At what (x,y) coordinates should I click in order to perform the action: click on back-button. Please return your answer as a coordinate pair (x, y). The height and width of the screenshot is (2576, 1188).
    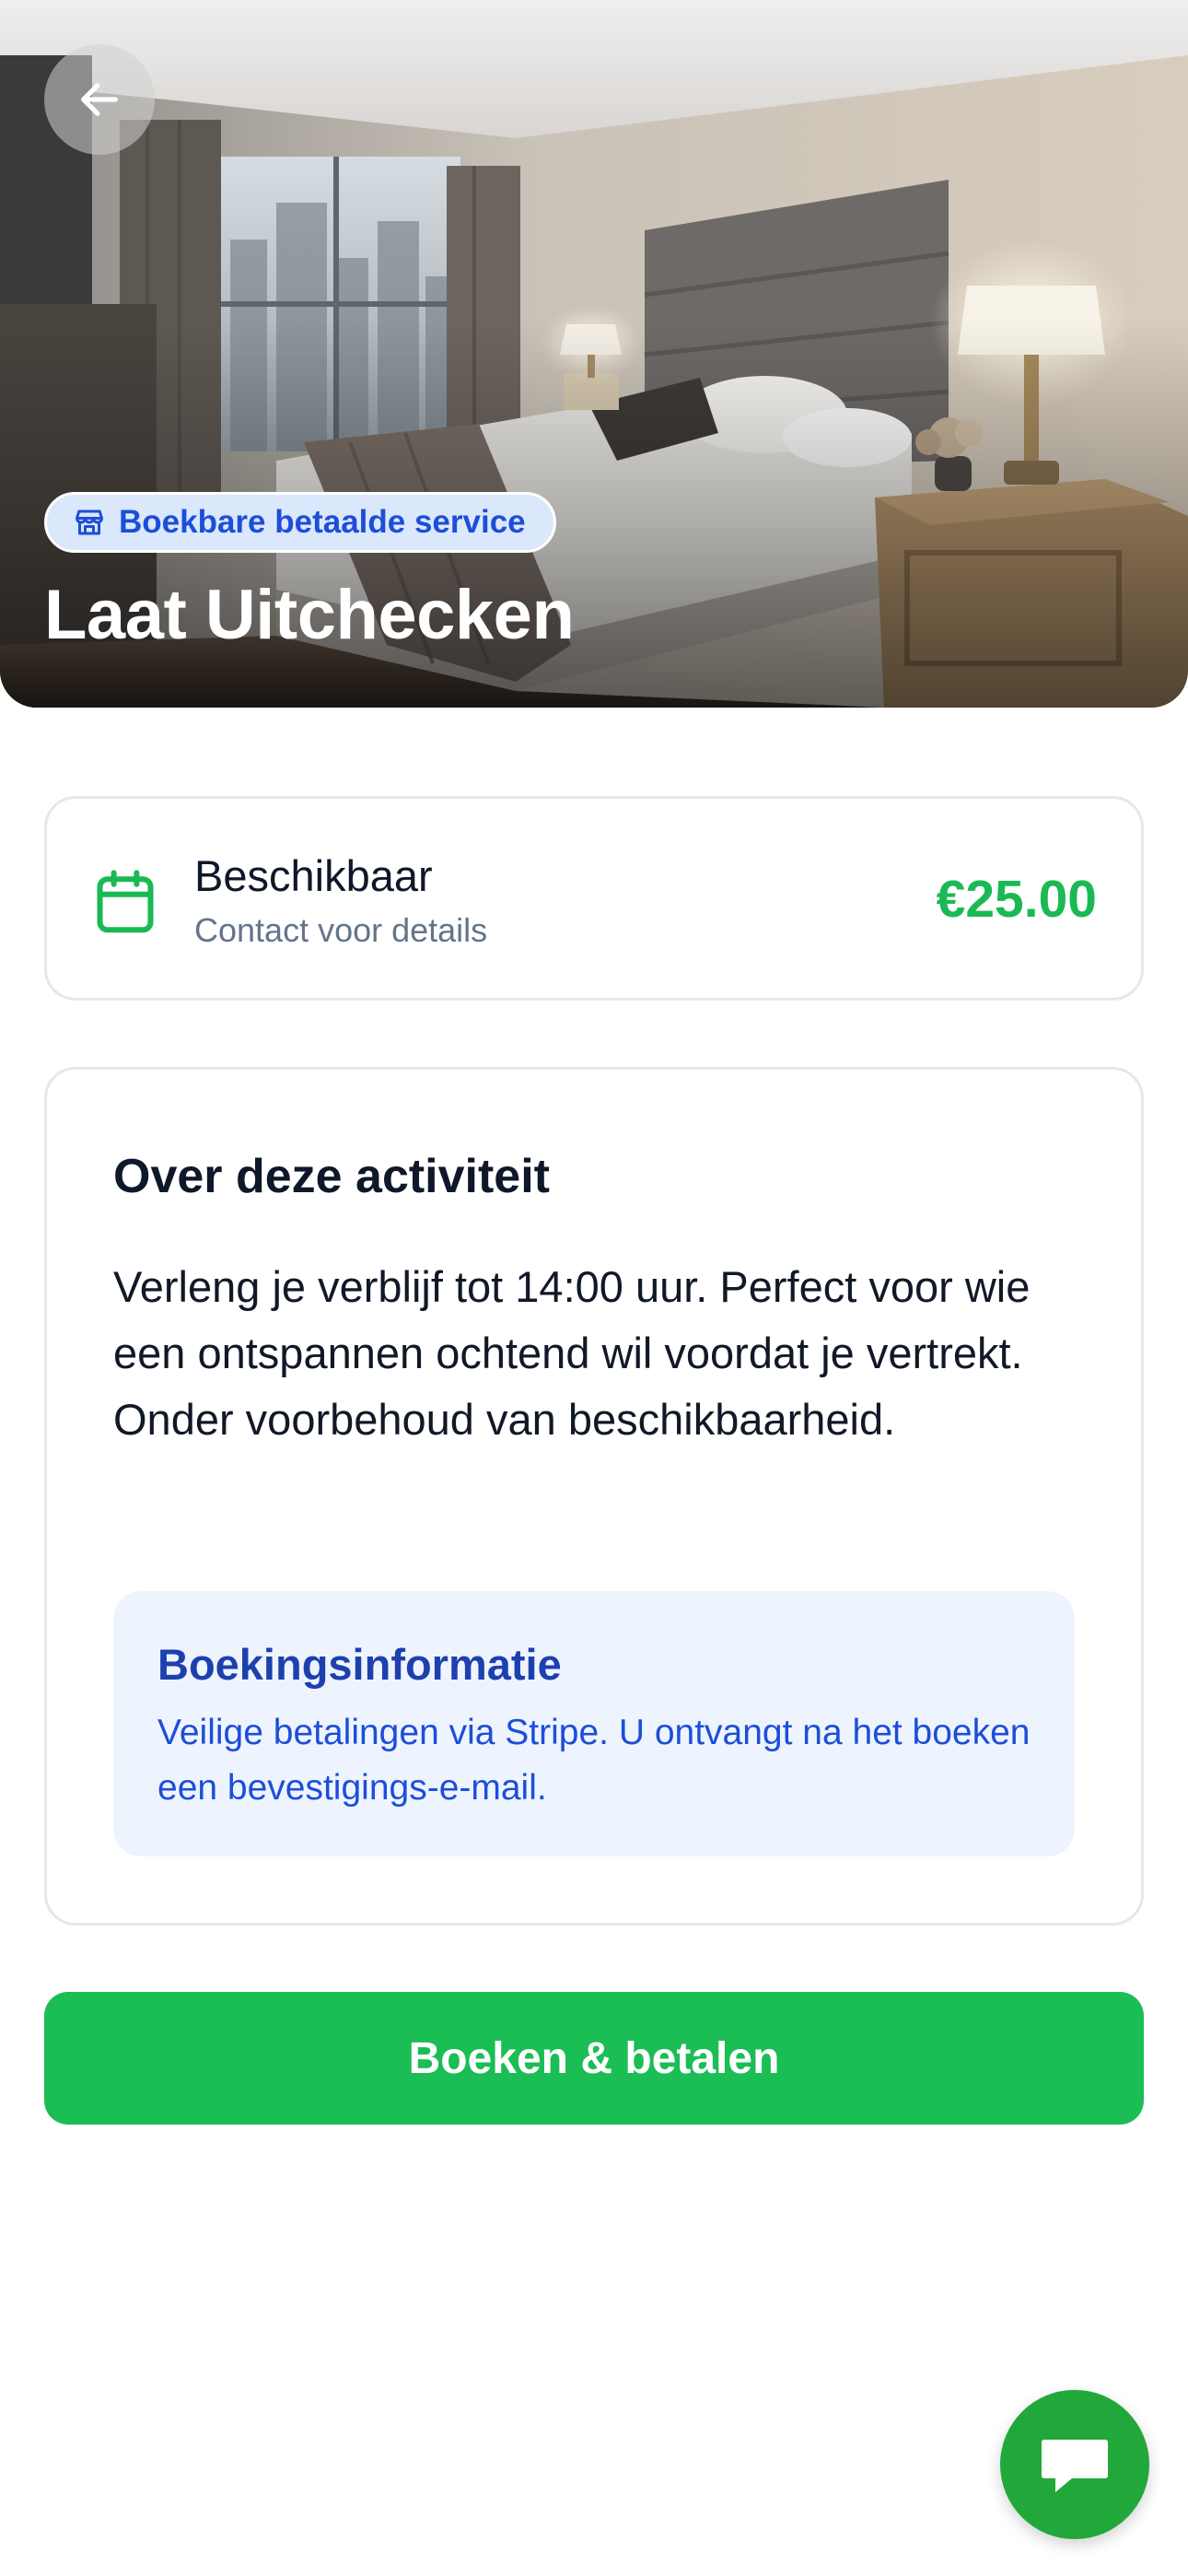
    Looking at the image, I should click on (99, 99).